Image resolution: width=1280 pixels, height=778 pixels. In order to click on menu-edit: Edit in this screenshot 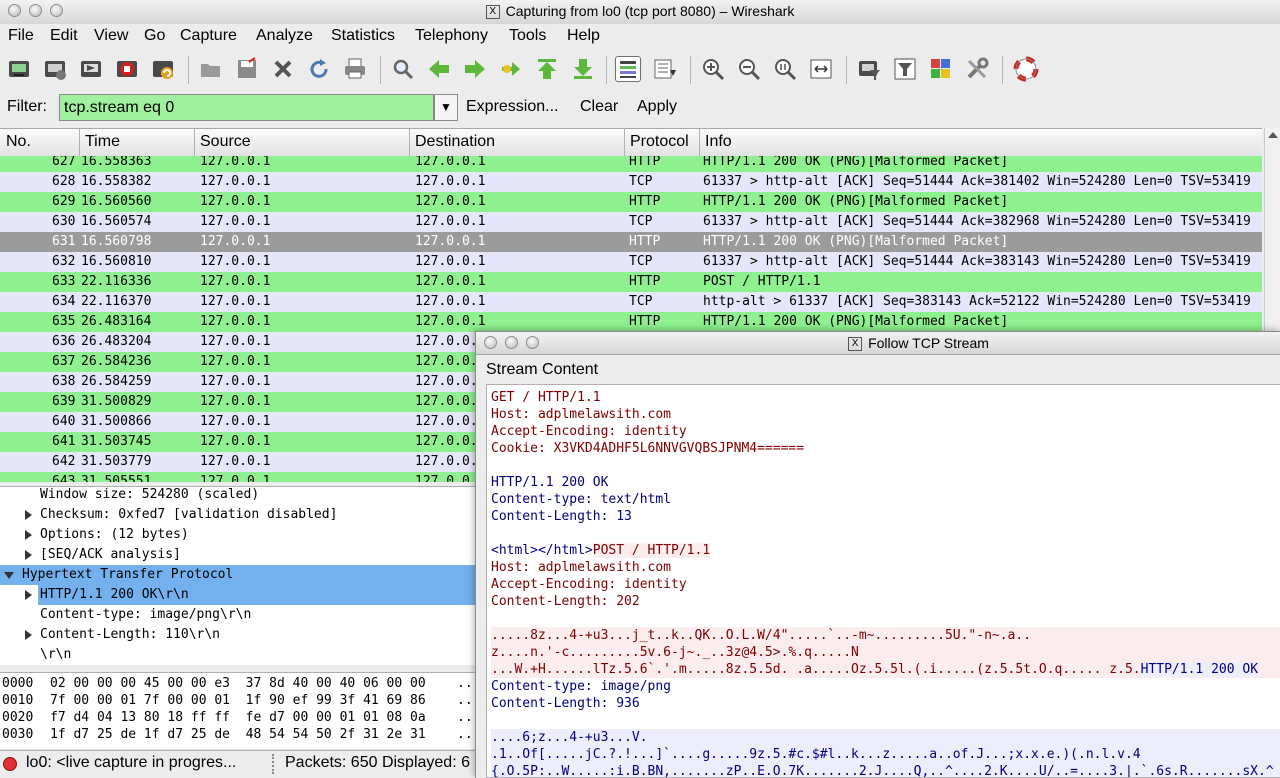, I will do `click(64, 36)`.